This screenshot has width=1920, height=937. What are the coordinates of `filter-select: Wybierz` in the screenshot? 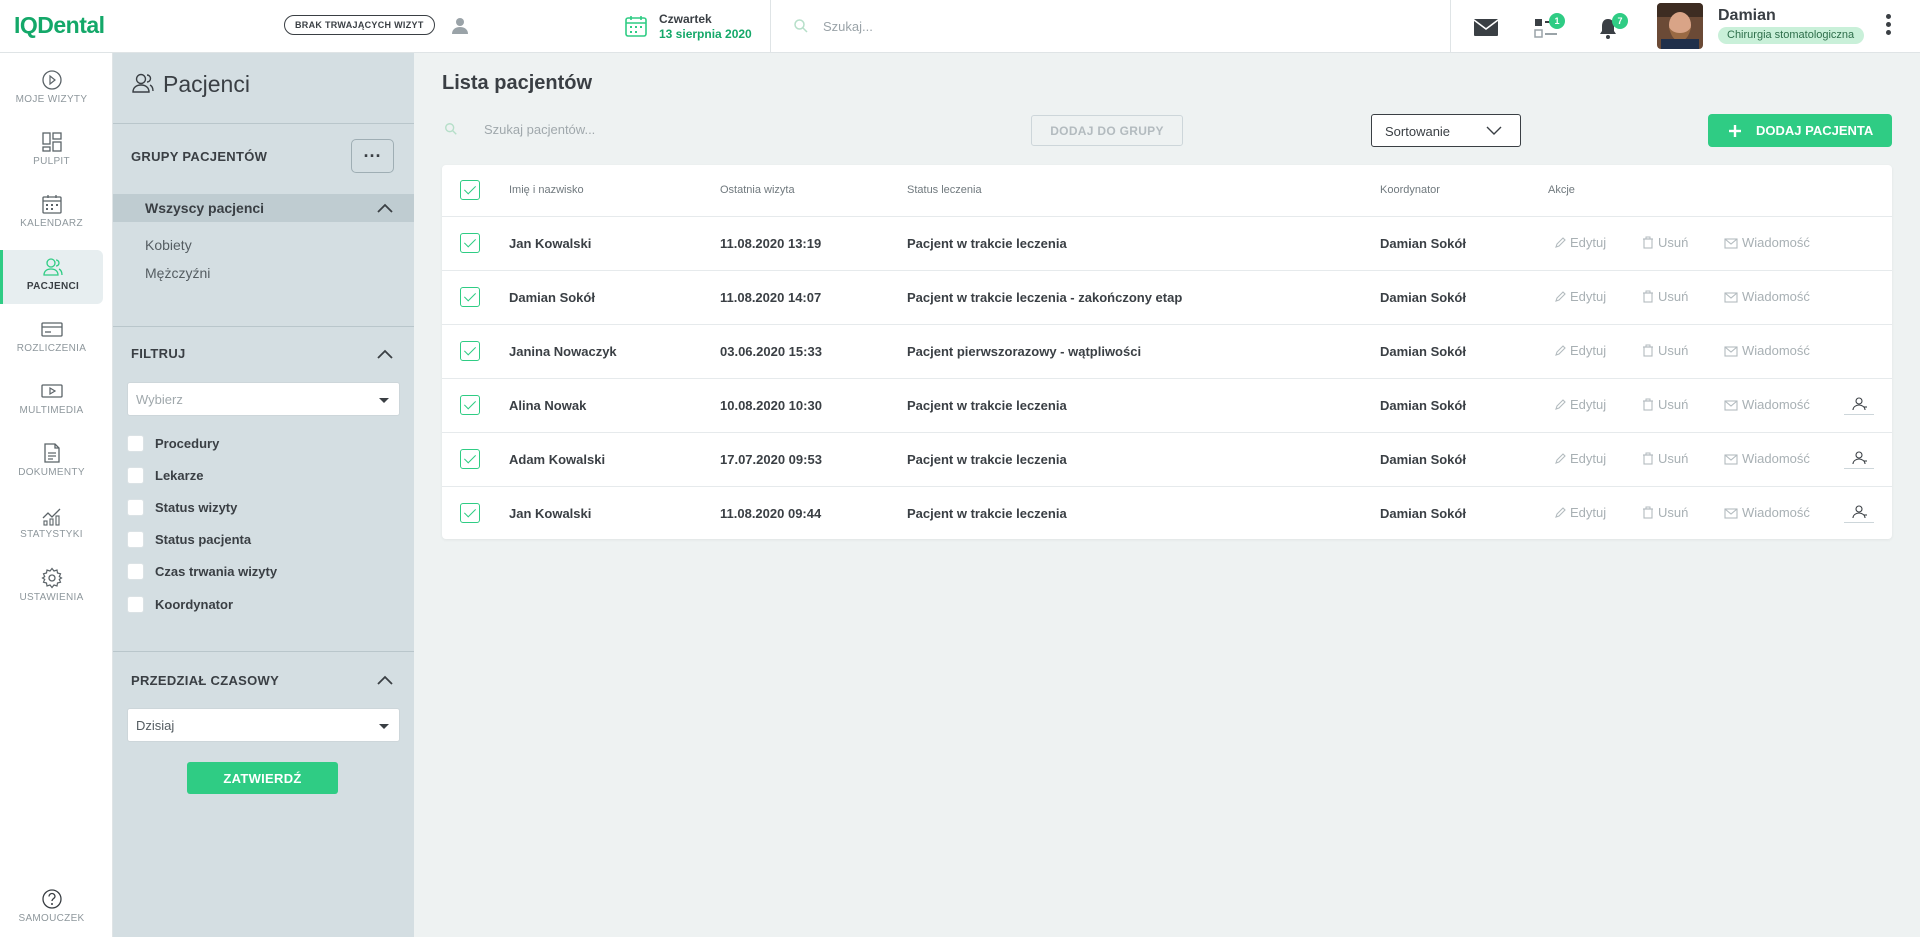 It's located at (263, 399).